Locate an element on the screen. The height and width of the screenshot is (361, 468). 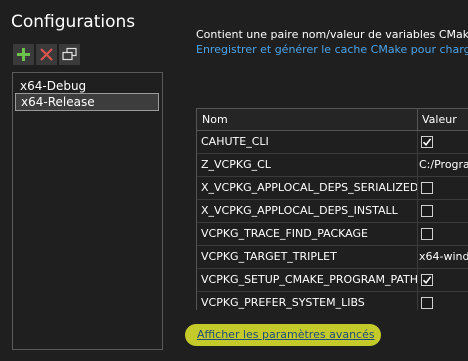
table-row: VCPKG_TARGET_TRIPLET x64-windo is located at coordinates (332, 257).